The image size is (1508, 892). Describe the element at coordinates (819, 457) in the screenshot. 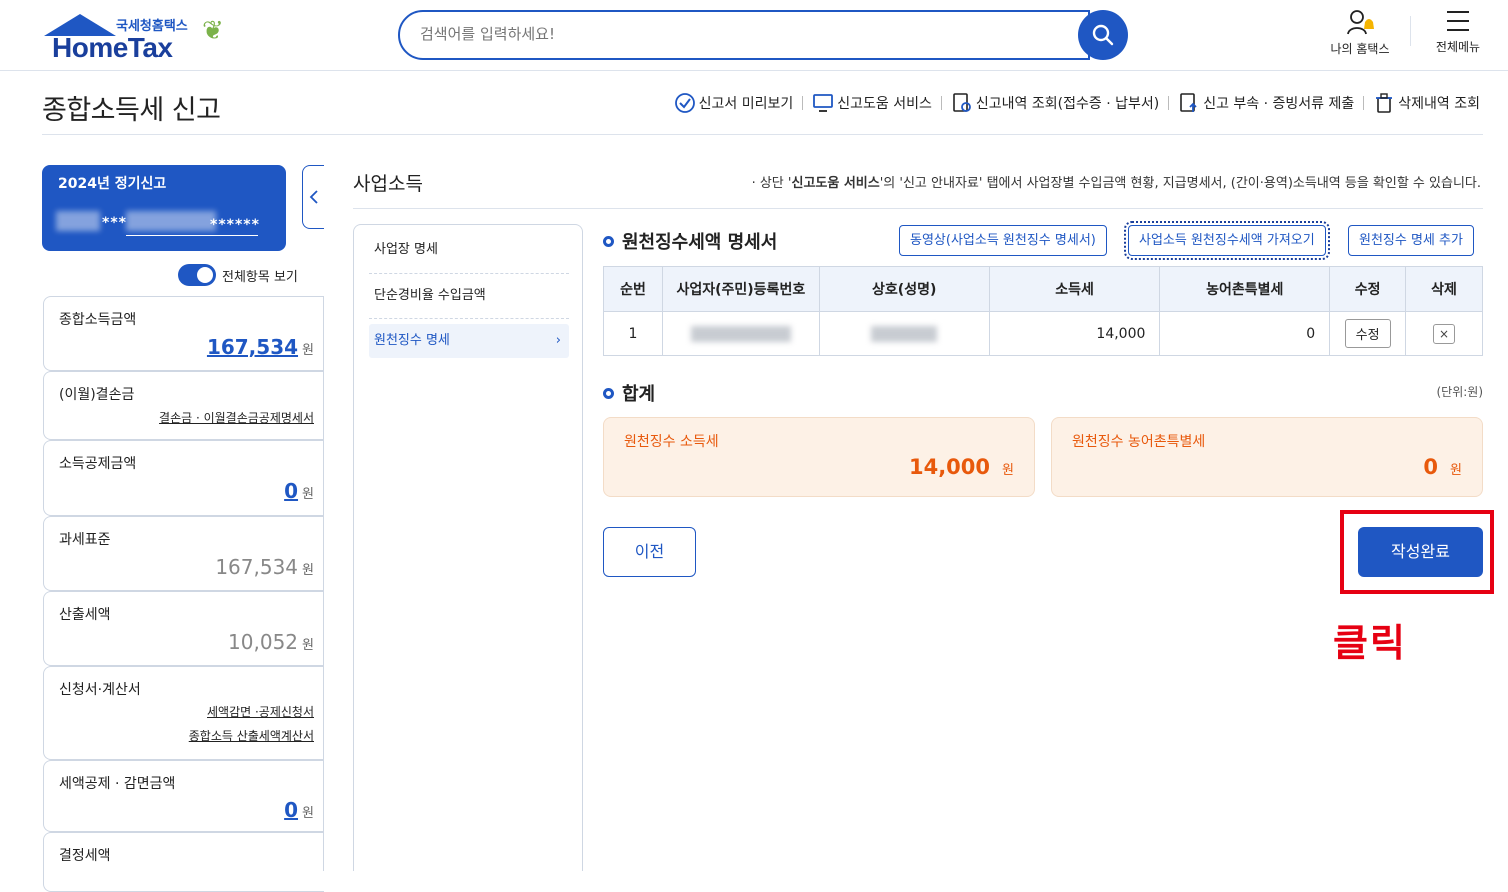

I see `total-income-tax-box: 원천징수 소득세 14,000 원` at that location.